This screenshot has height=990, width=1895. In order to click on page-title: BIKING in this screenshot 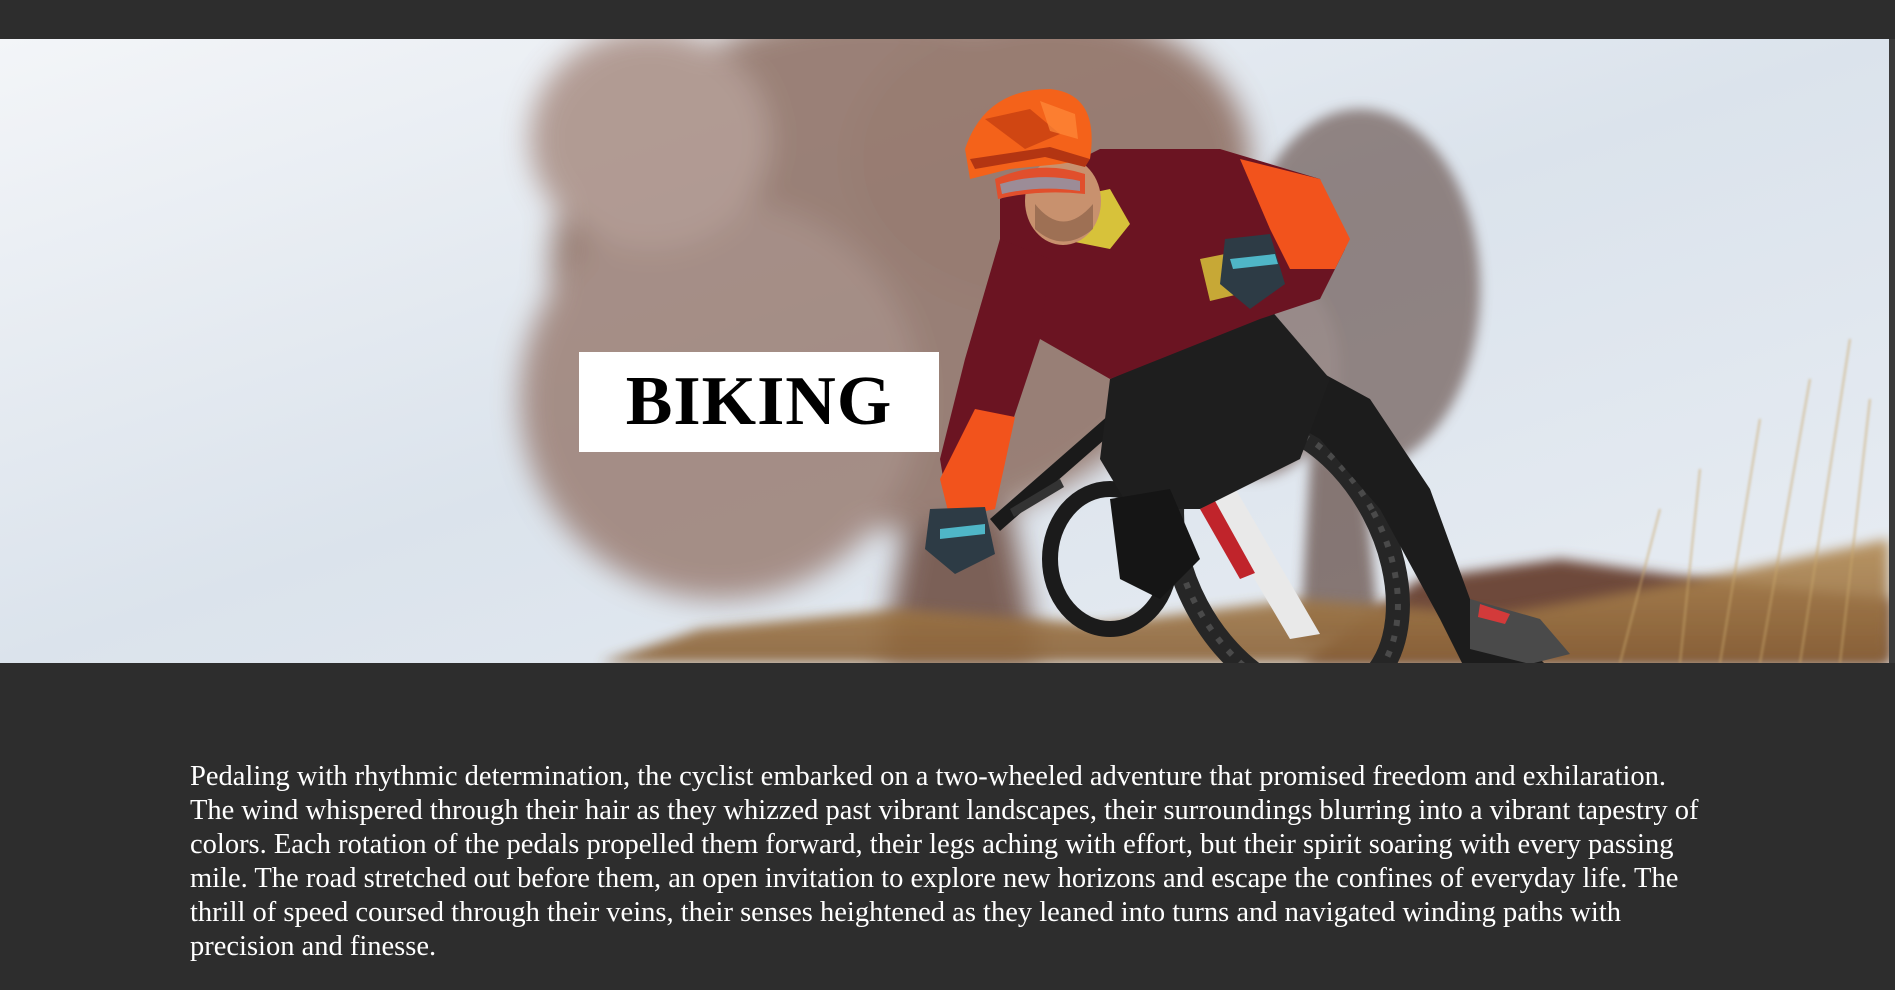, I will do `click(759, 401)`.